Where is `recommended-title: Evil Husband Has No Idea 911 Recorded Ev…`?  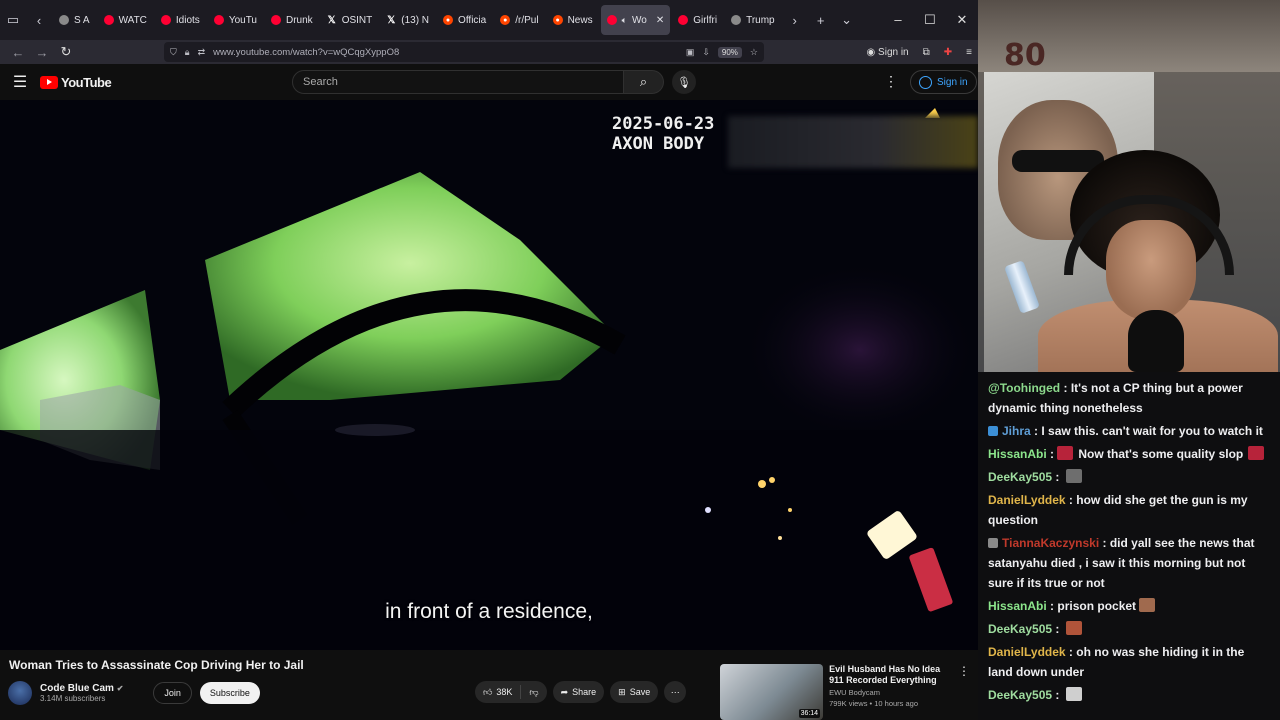 recommended-title: Evil Husband Has No Idea 911 Recorded Ev… is located at coordinates (890, 675).